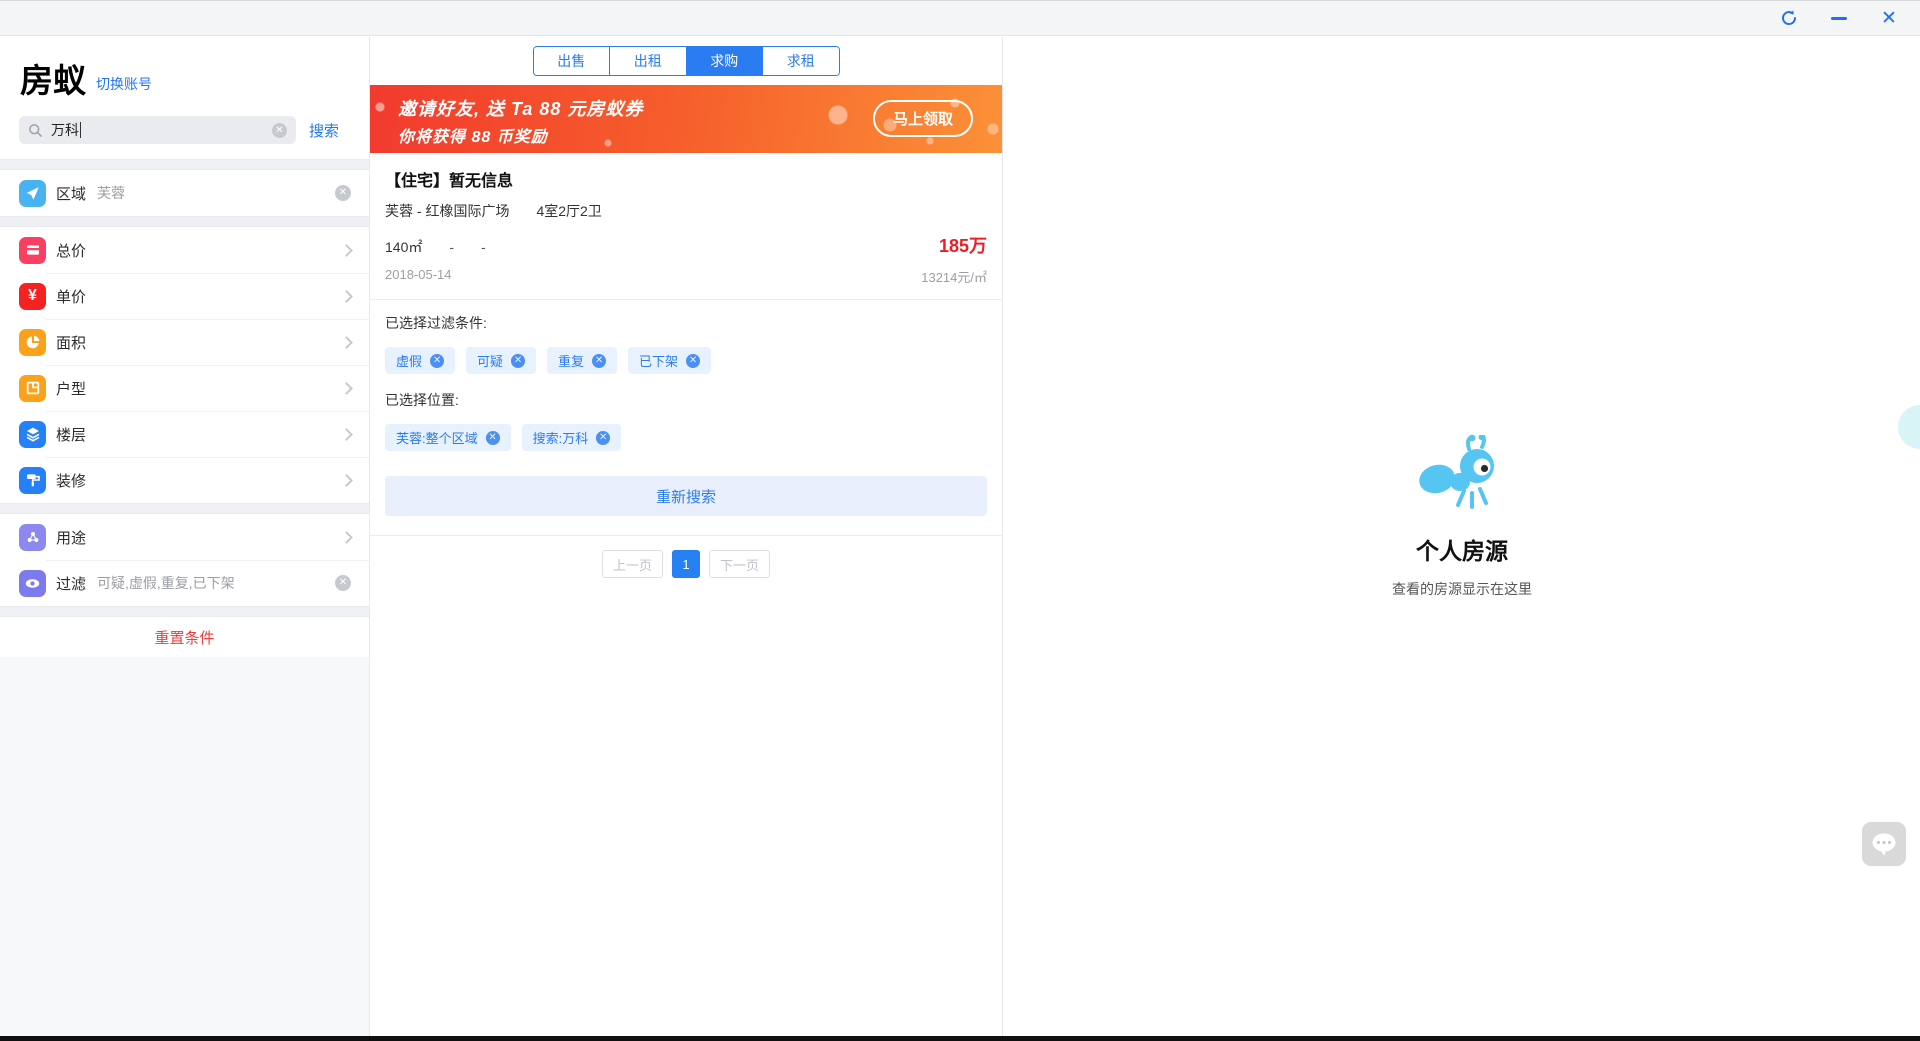  What do you see at coordinates (560, 438) in the screenshot?
I see `position-tag-label: 搜索:万科` at bounding box center [560, 438].